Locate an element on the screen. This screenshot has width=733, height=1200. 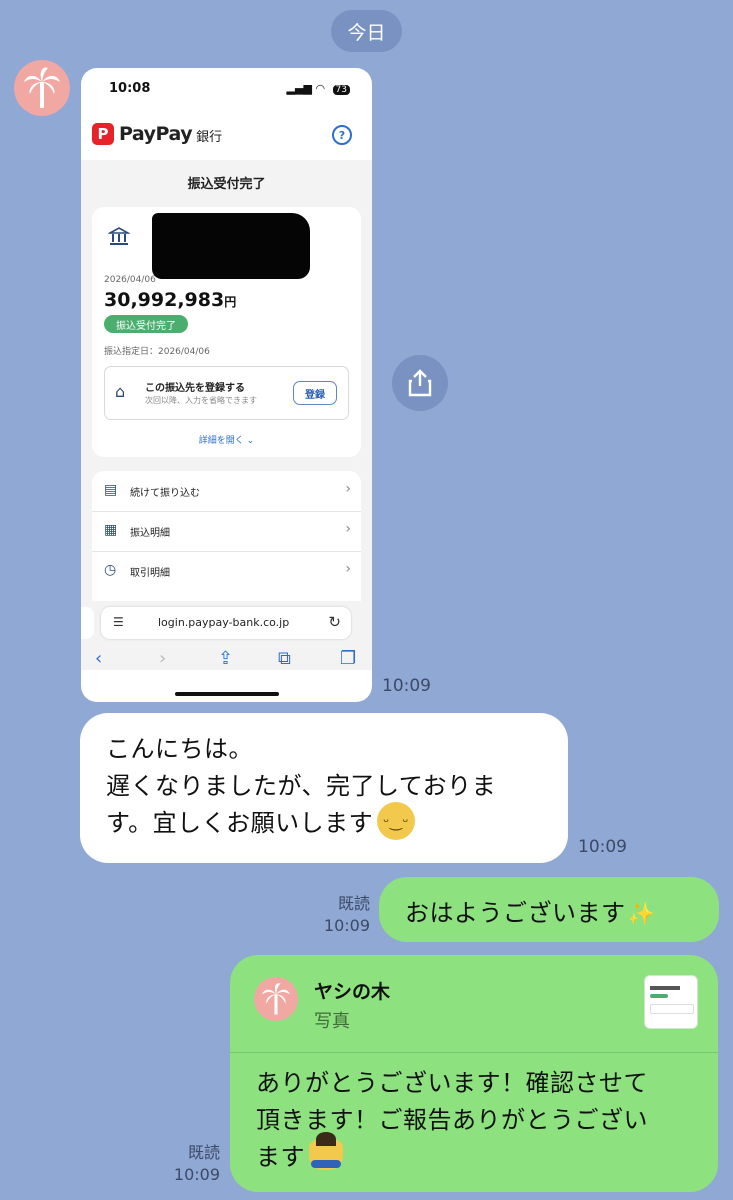
transfer-date: 2026/04/06 is located at coordinates (130, 280).